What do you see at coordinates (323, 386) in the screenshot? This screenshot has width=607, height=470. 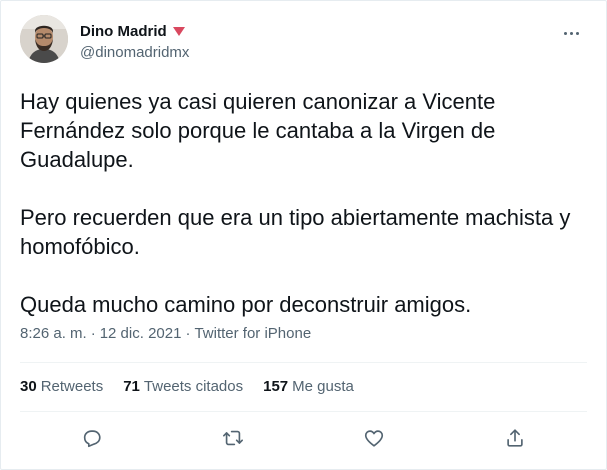 I see `likes-label: Me gusta` at bounding box center [323, 386].